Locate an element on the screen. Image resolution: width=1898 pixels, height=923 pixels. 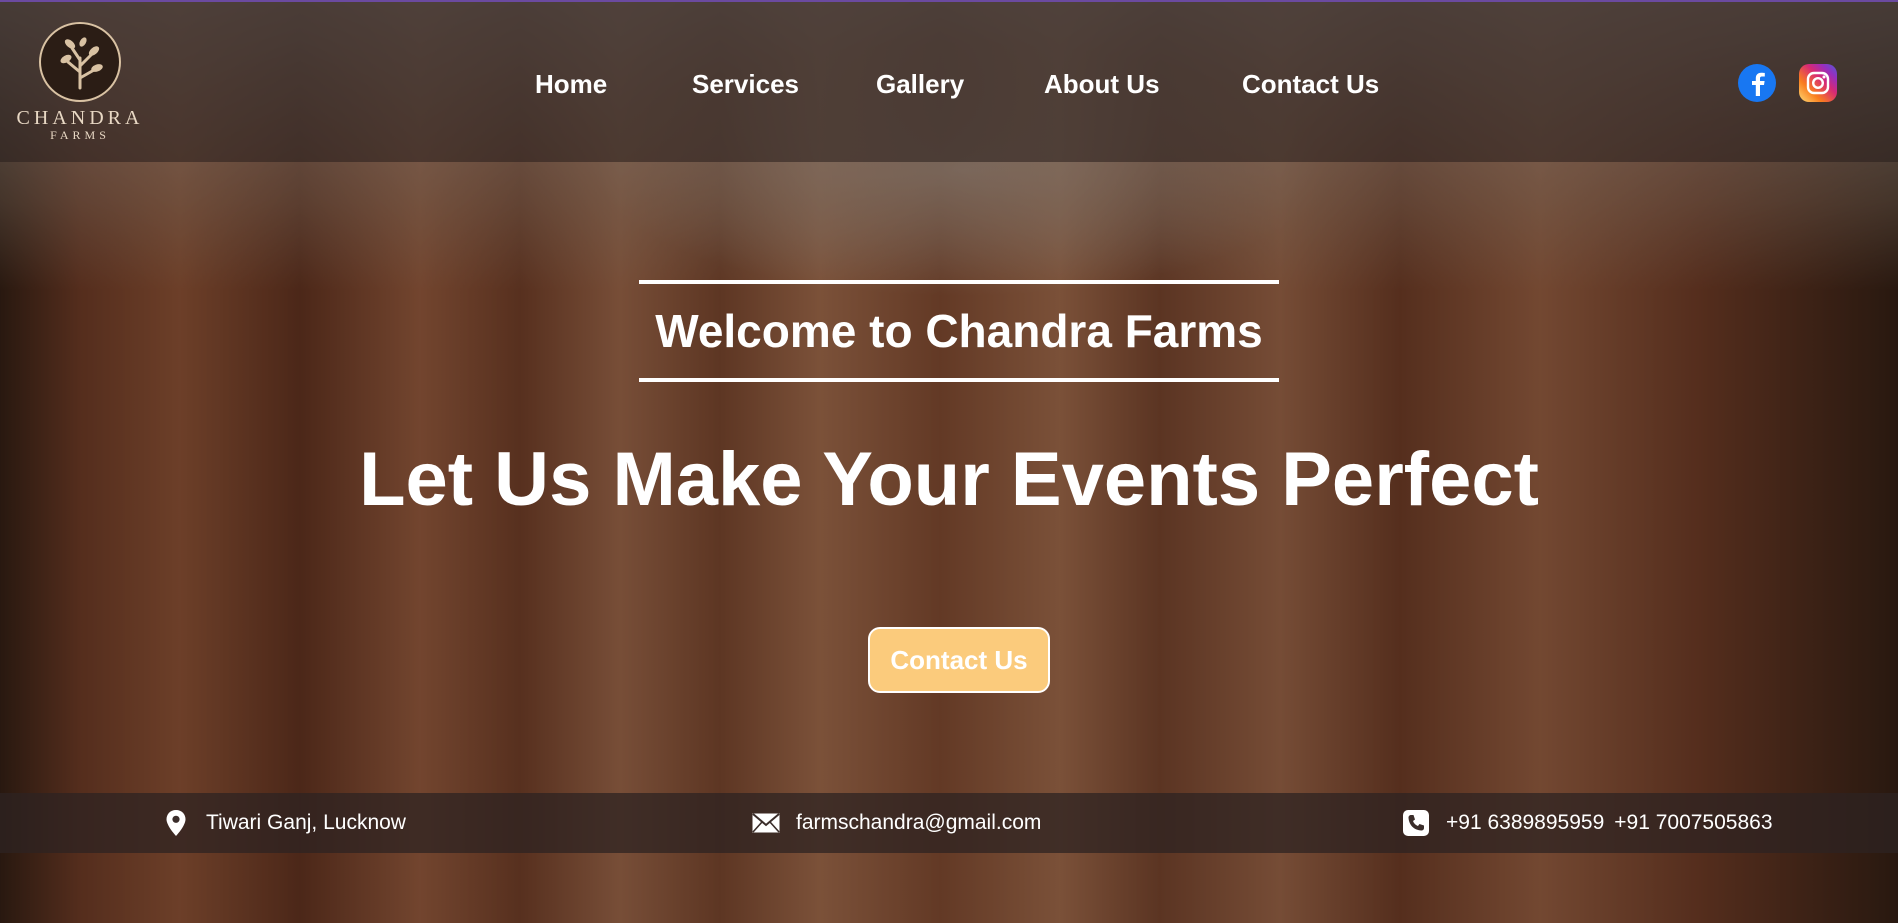
contact-us-button: Contact Us is located at coordinates (959, 660).